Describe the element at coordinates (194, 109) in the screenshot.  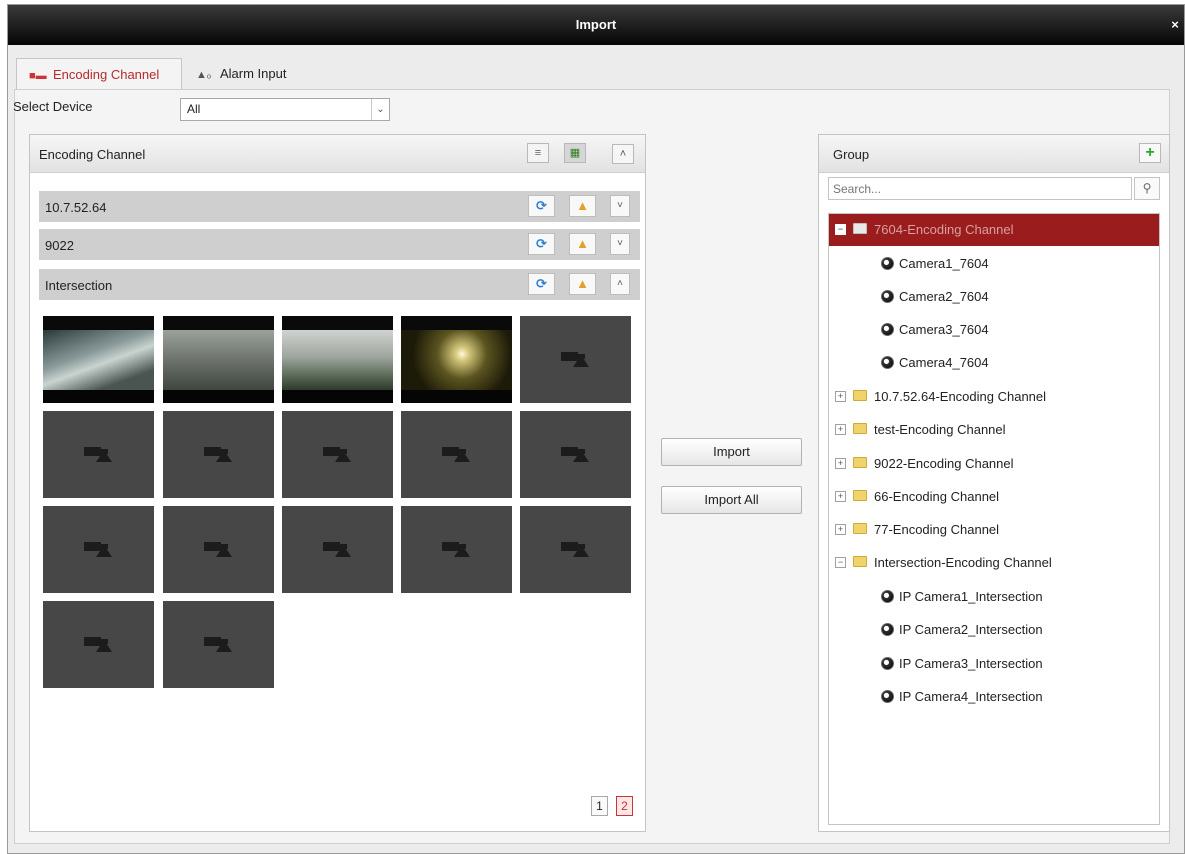
I see `device-select-value: All` at that location.